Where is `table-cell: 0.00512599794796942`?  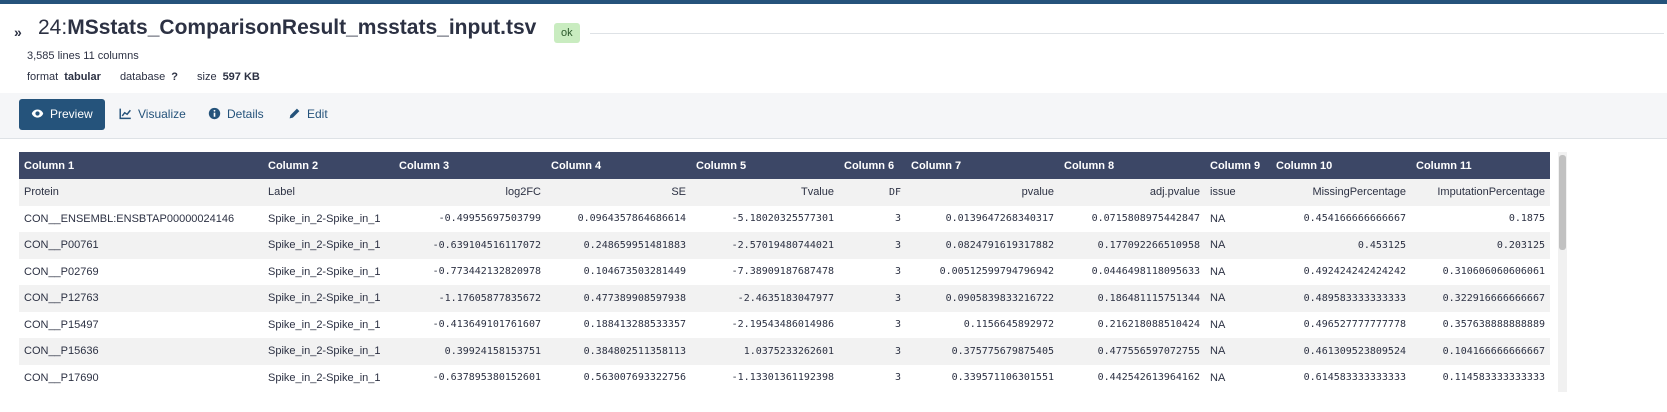 table-cell: 0.00512599794796942 is located at coordinates (996, 272).